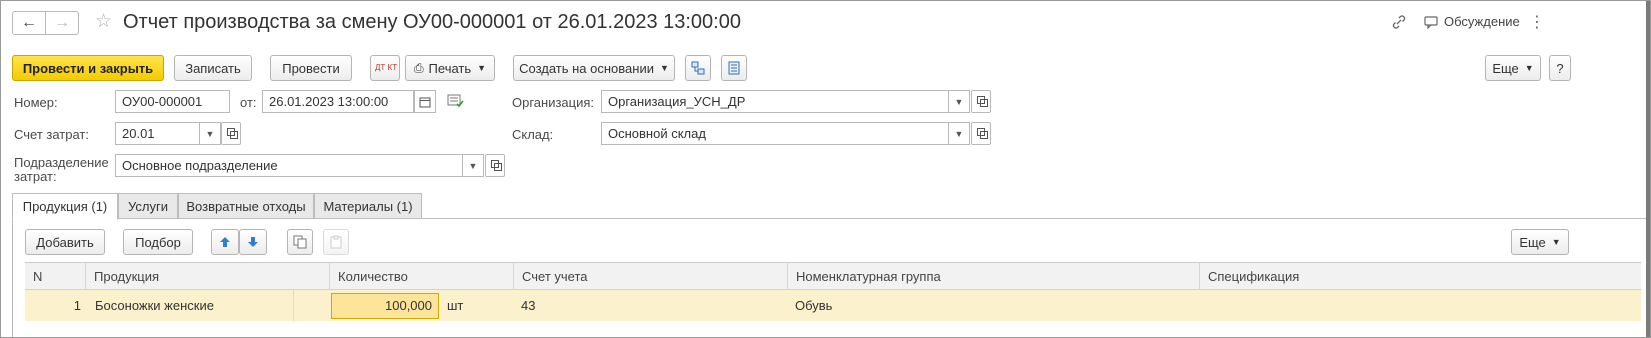 This screenshot has height=338, width=1651. I want to click on back-button: ←, so click(29, 23).